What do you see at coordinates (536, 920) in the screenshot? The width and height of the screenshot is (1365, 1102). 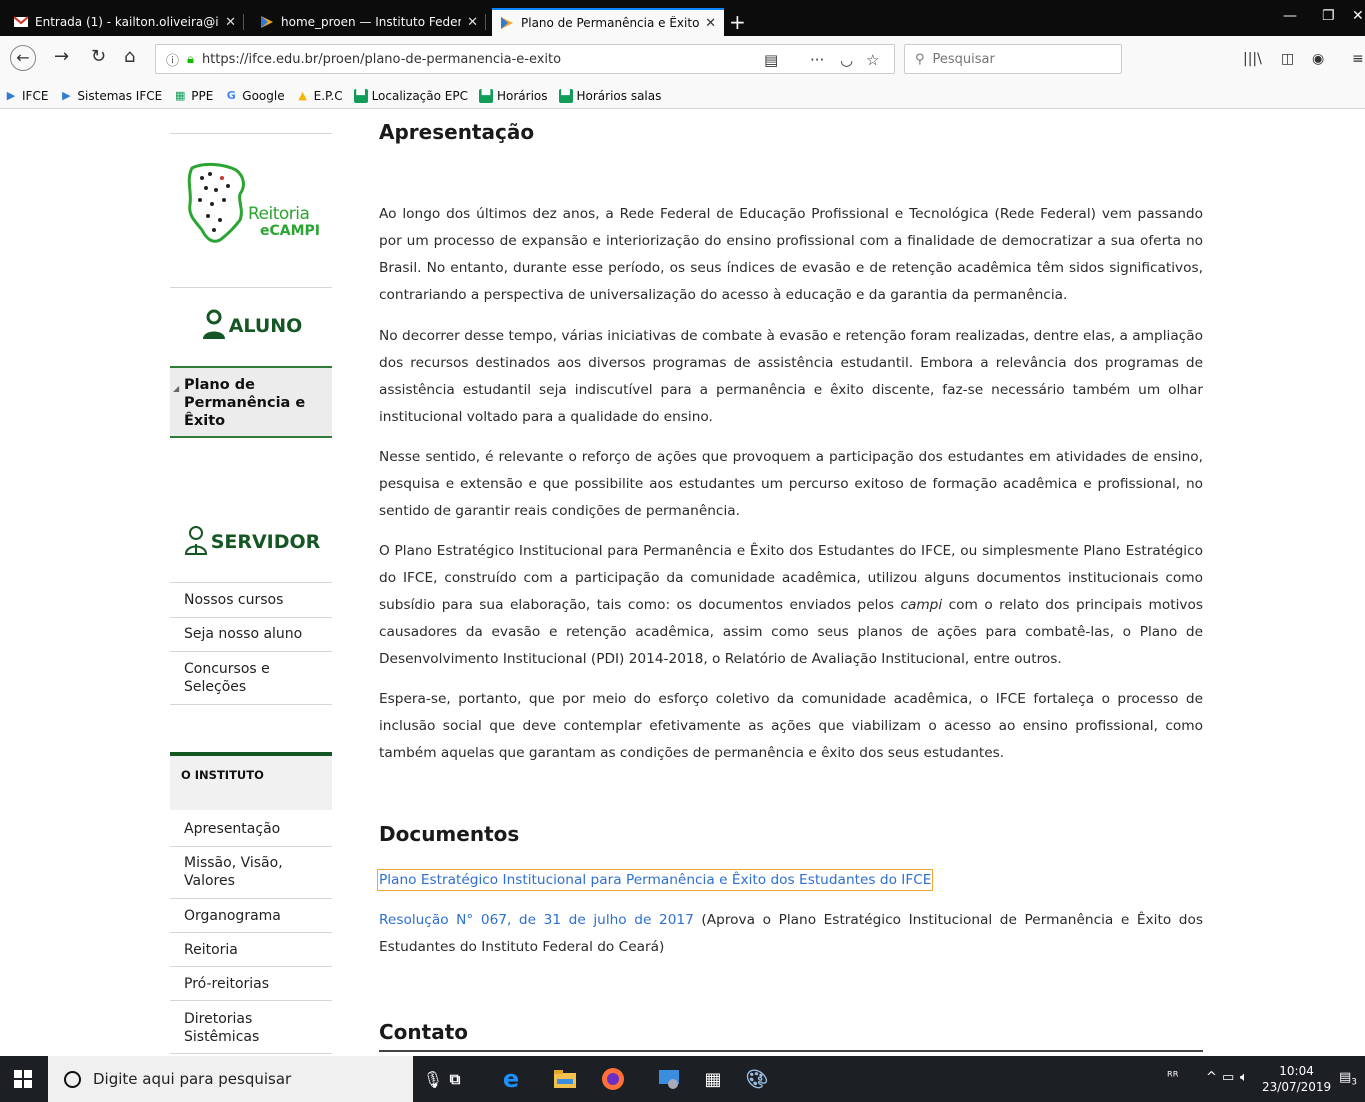 I see `document-link-resolucao: Resolução N° 067, de 31 de julho de 2017` at bounding box center [536, 920].